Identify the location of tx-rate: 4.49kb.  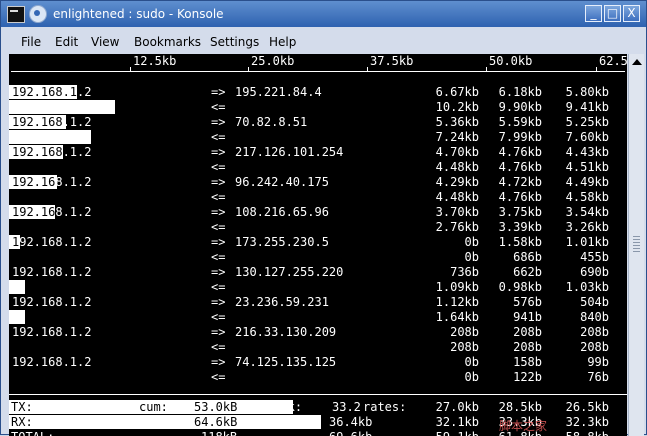
(587, 182).